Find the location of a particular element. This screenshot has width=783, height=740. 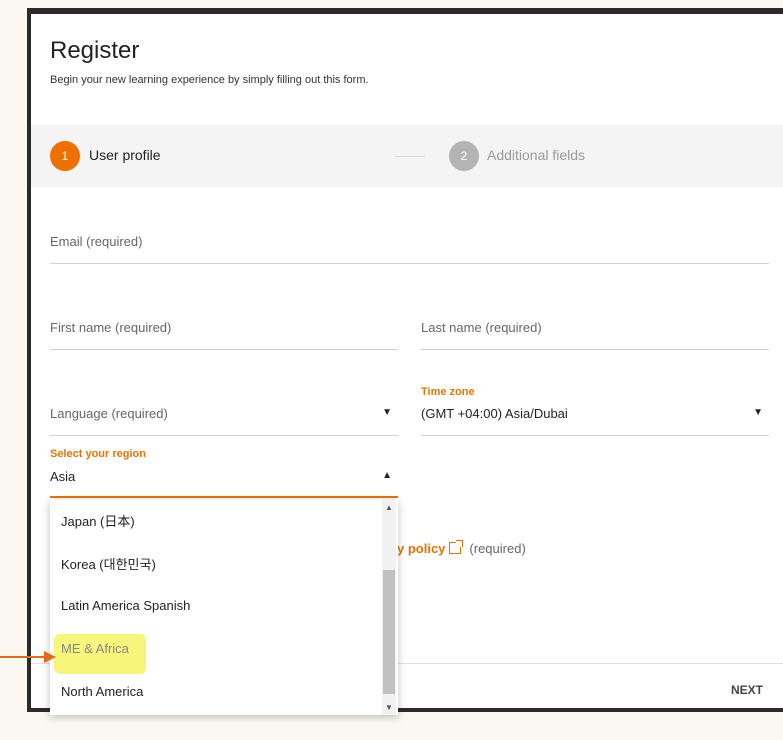

dropdown-scrollbar: ▲ ▼ is located at coordinates (389, 607).